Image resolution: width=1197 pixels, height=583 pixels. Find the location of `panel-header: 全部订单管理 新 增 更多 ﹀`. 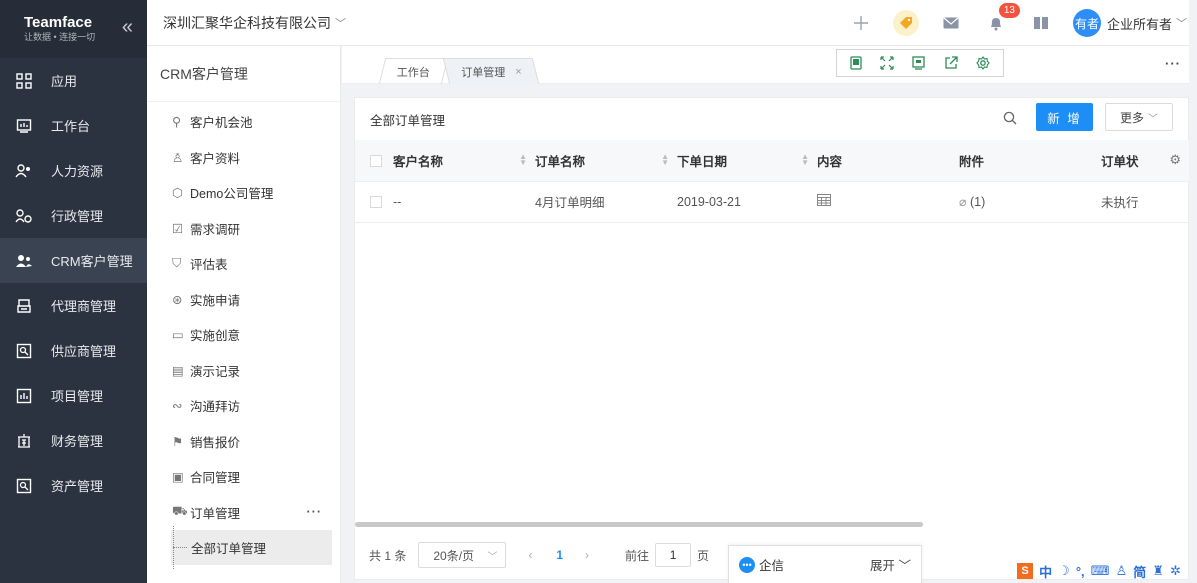

panel-header: 全部订单管理 新 增 更多 ﹀ is located at coordinates (771, 119).